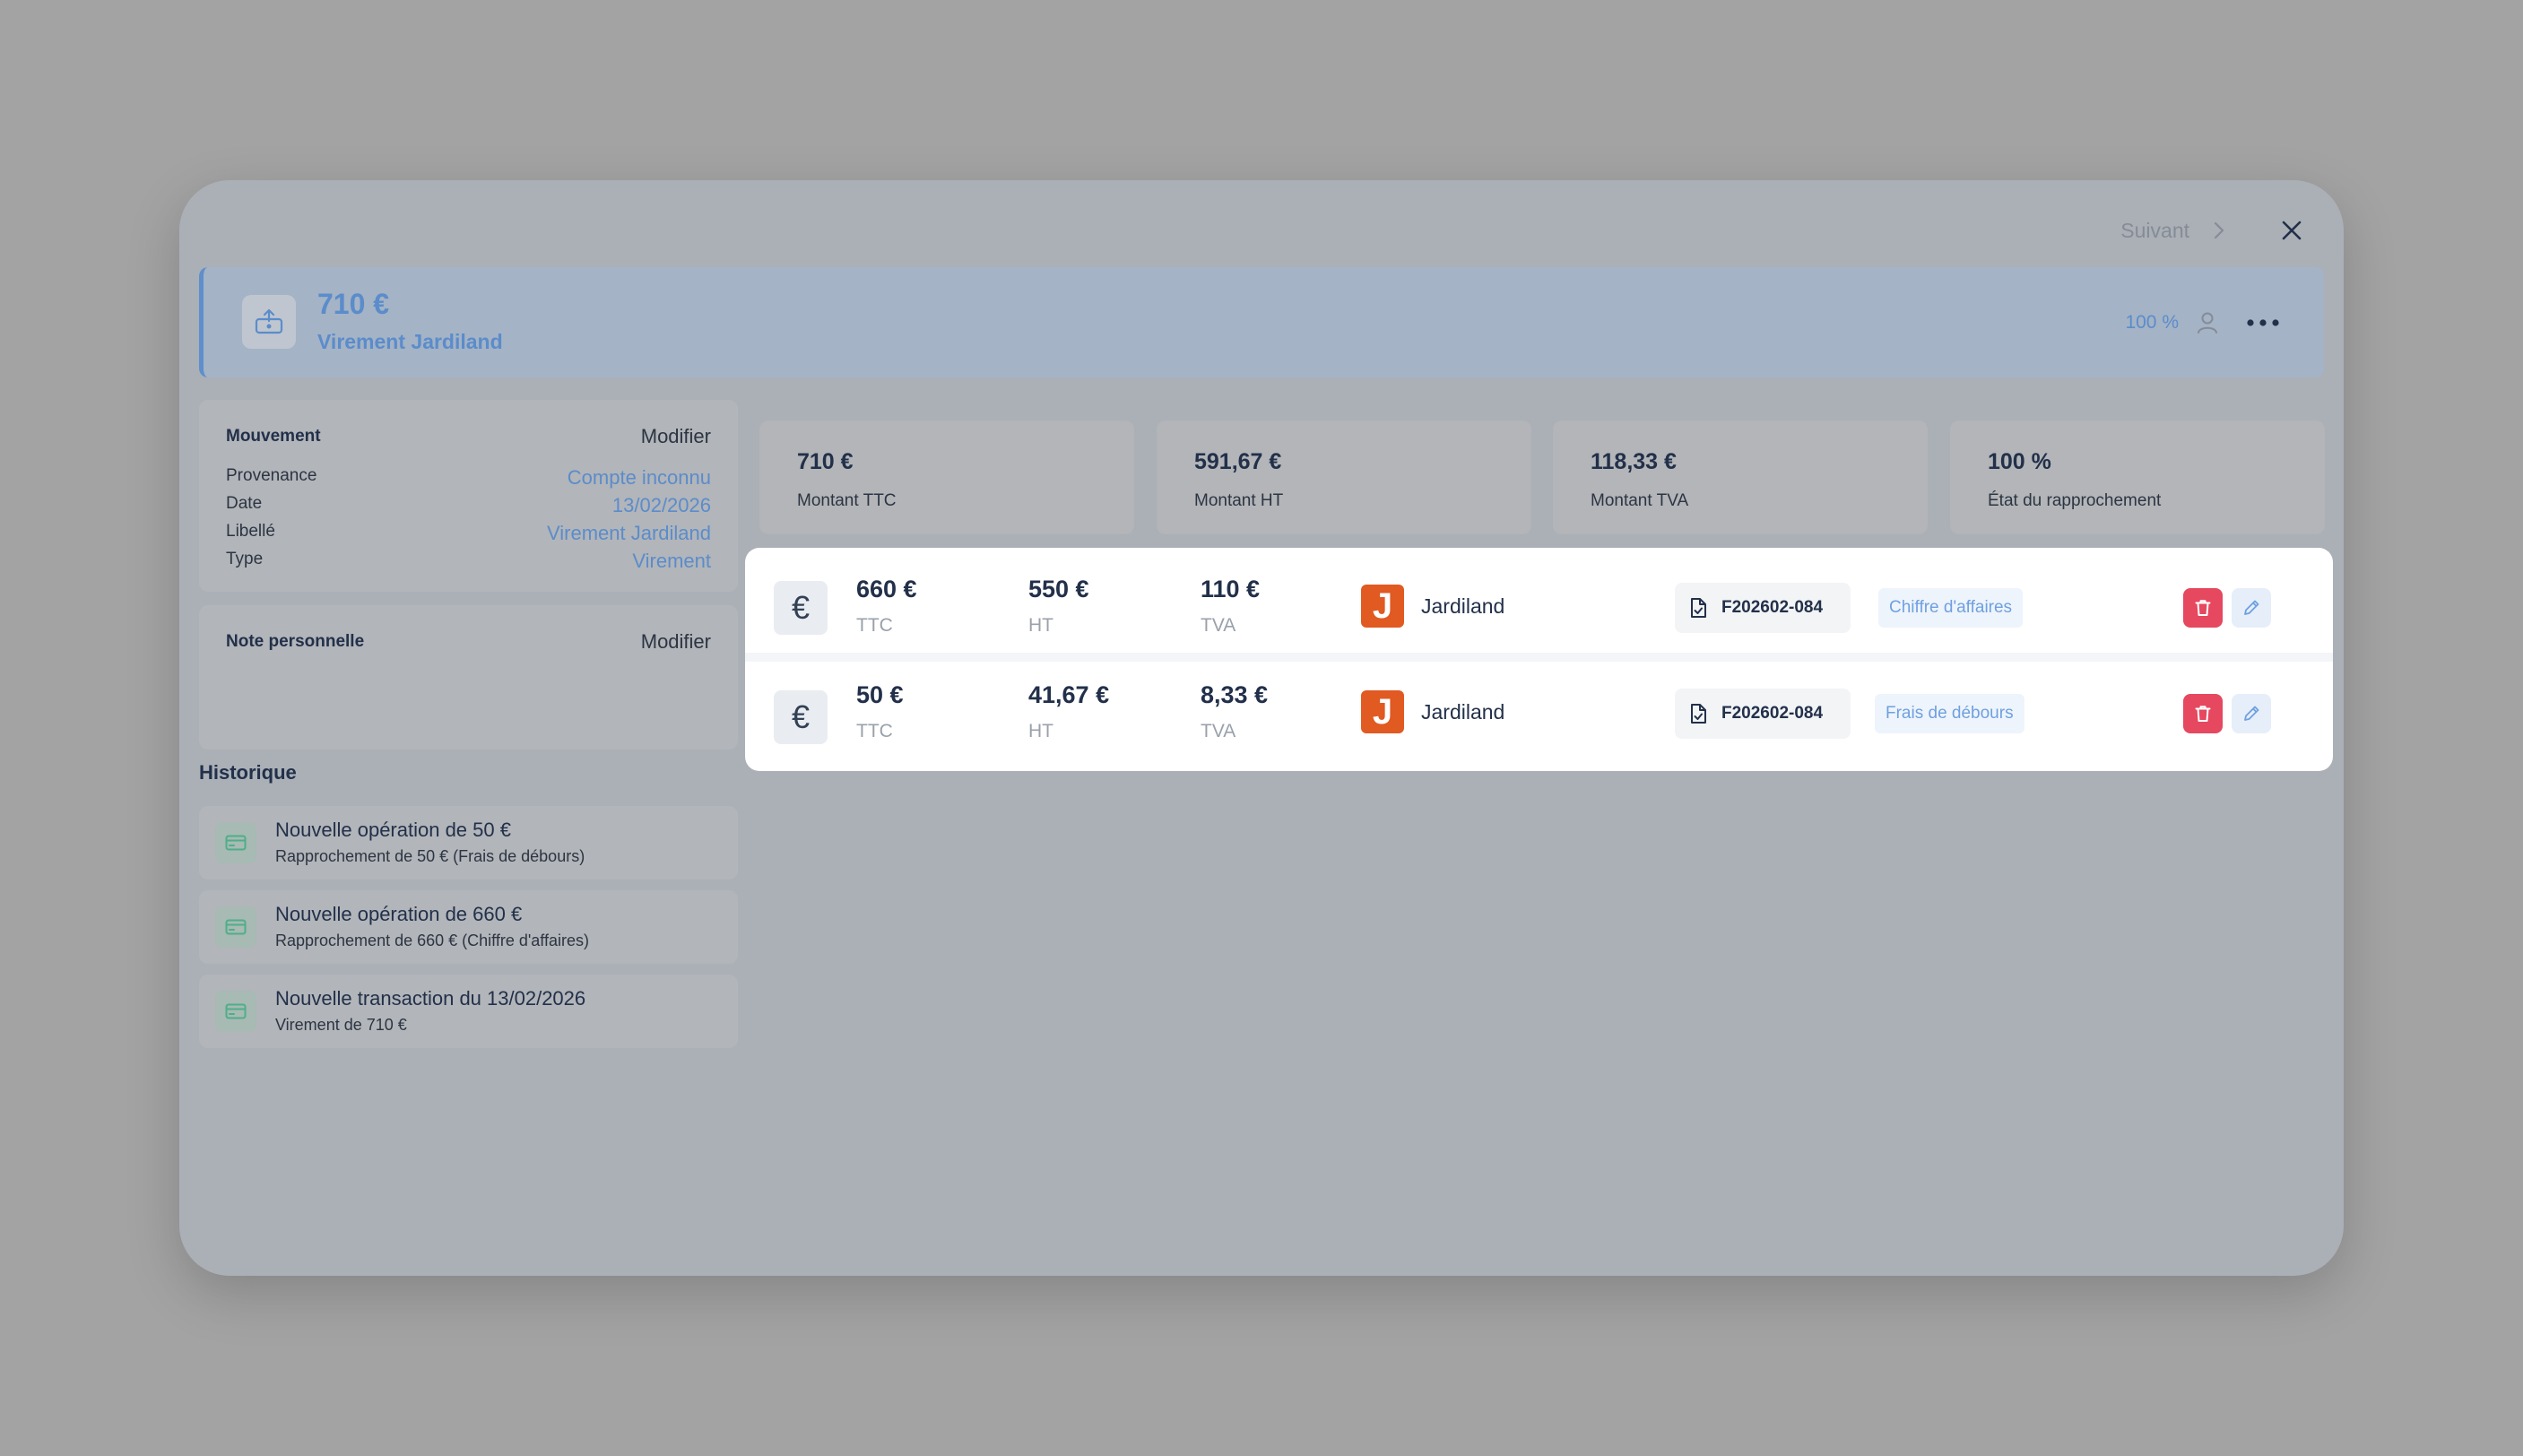 This screenshot has height=1456, width=2523. Describe the element at coordinates (410, 342) in the screenshot. I see `transaction-label: Virement Jardiland` at that location.